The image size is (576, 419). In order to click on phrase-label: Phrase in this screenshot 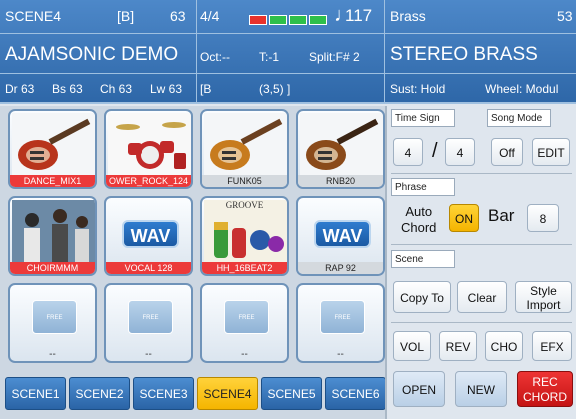, I will do `click(423, 187)`.